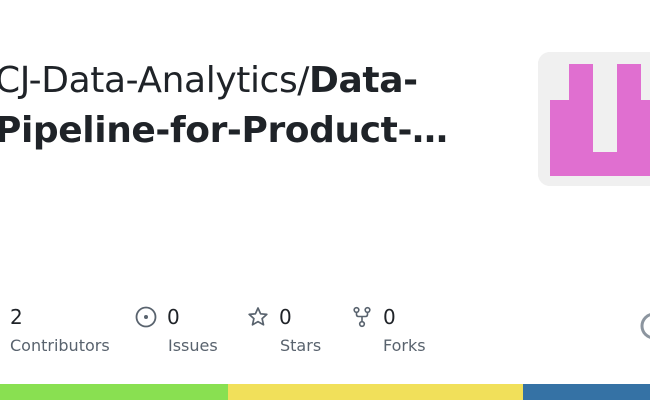 The height and width of the screenshot is (400, 650). I want to click on repo-forked-icon, so click(362, 317).